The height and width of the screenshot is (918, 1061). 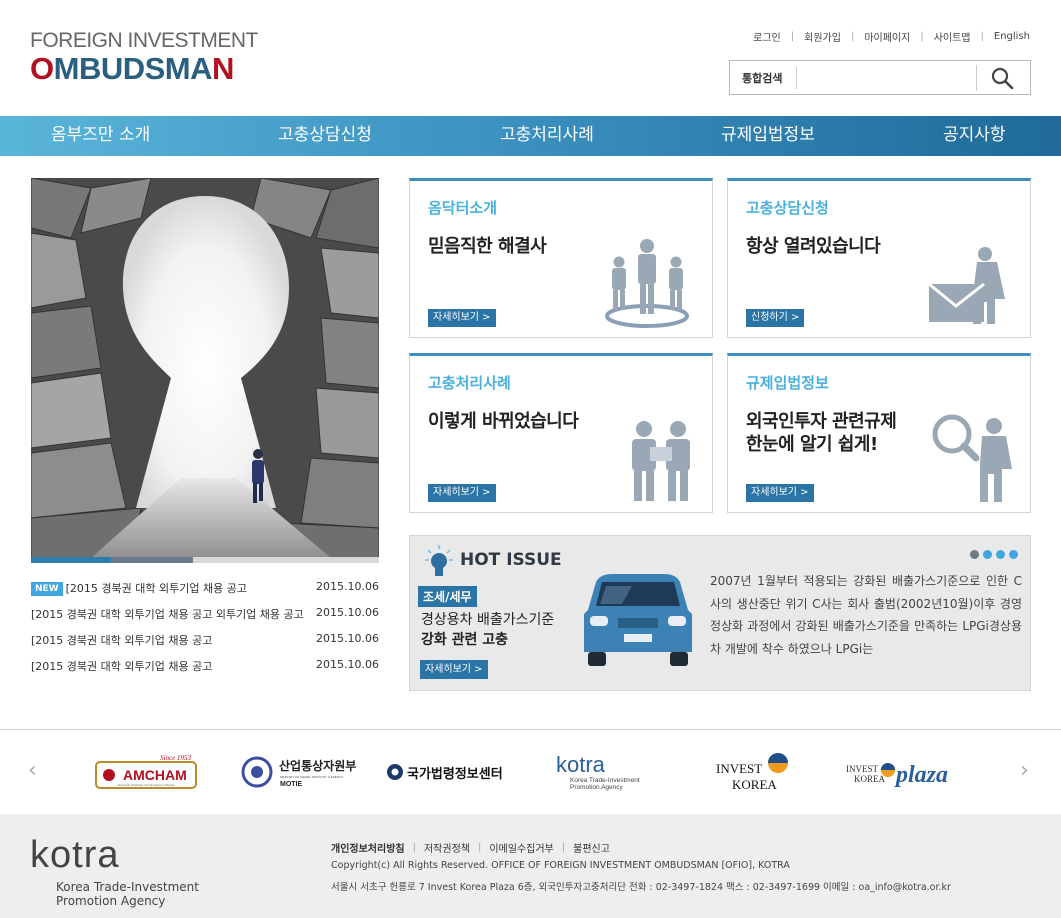 What do you see at coordinates (787, 208) in the screenshot?
I see `card-category: 고충상담신청` at bounding box center [787, 208].